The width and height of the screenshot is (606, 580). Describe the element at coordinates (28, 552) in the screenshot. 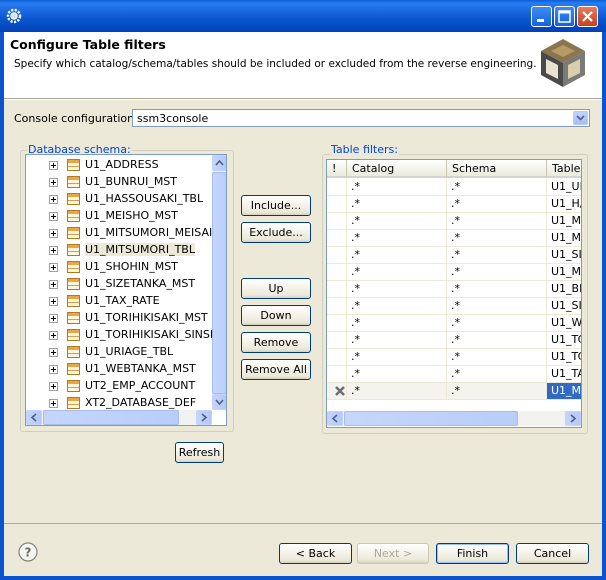

I see `help-icon: ?` at that location.